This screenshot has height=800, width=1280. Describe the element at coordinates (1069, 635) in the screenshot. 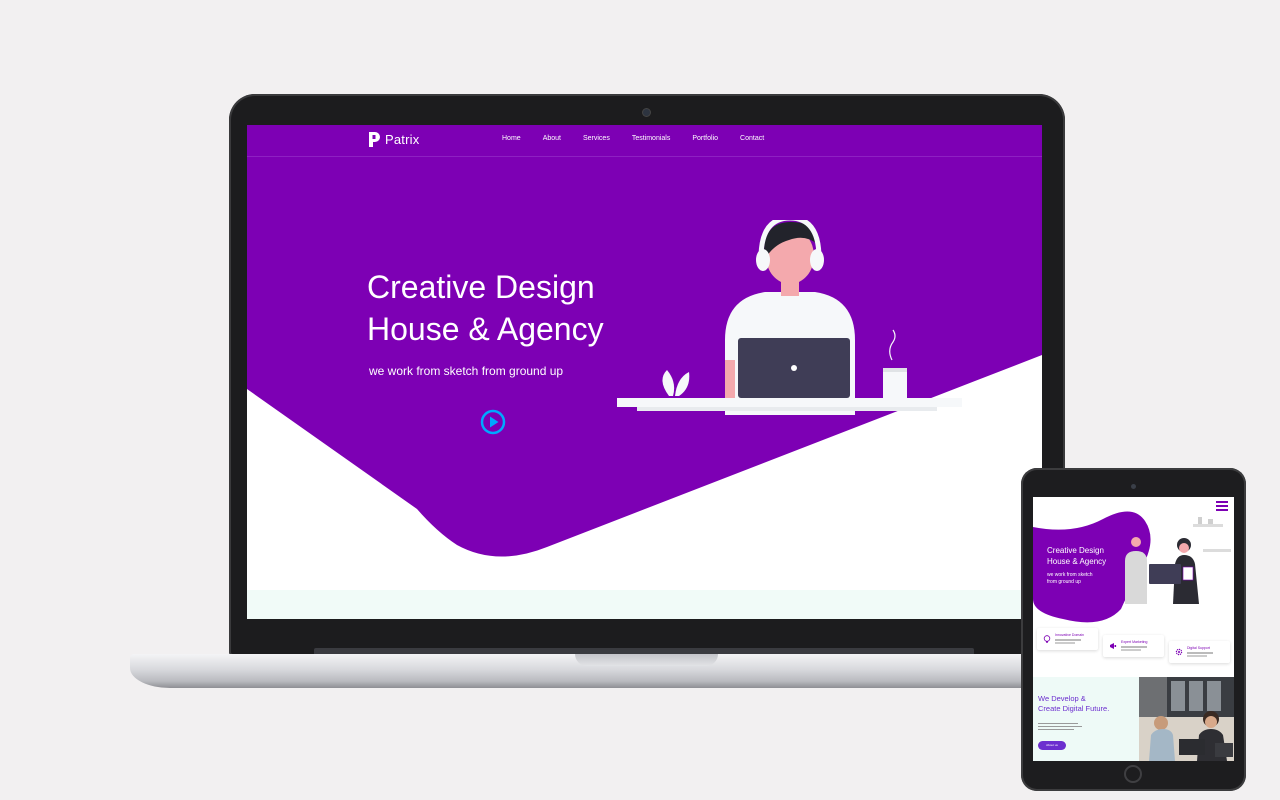

I see `service-card-label: Innovative Domain` at that location.